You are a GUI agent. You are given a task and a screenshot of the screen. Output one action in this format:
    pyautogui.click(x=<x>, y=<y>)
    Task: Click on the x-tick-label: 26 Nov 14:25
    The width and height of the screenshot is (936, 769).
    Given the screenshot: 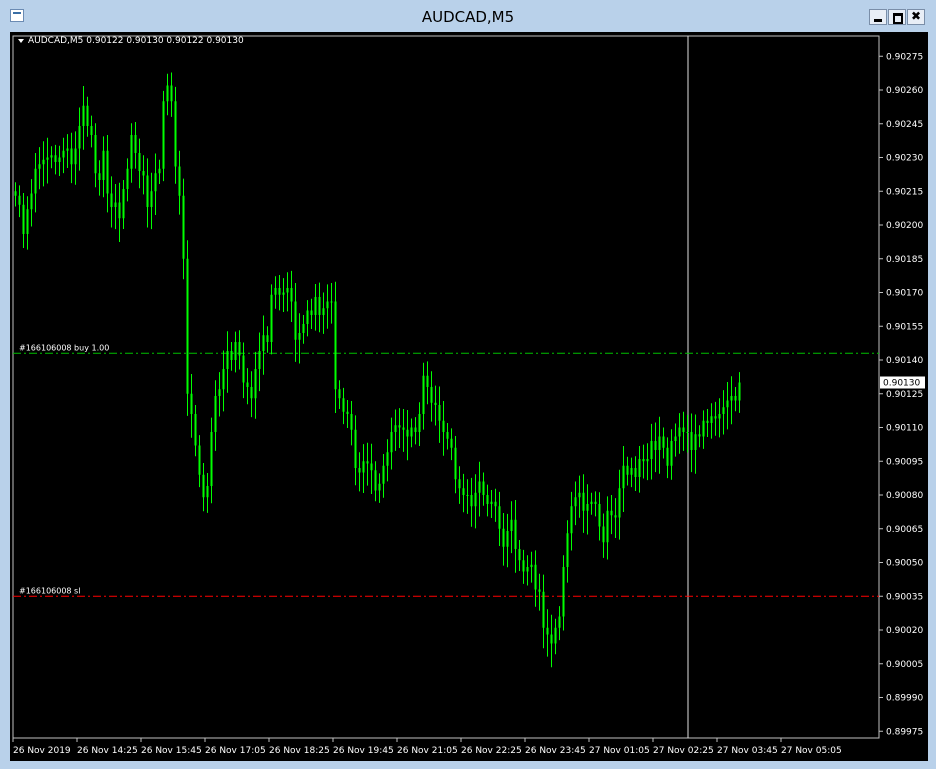 What is the action you would take?
    pyautogui.click(x=107, y=751)
    